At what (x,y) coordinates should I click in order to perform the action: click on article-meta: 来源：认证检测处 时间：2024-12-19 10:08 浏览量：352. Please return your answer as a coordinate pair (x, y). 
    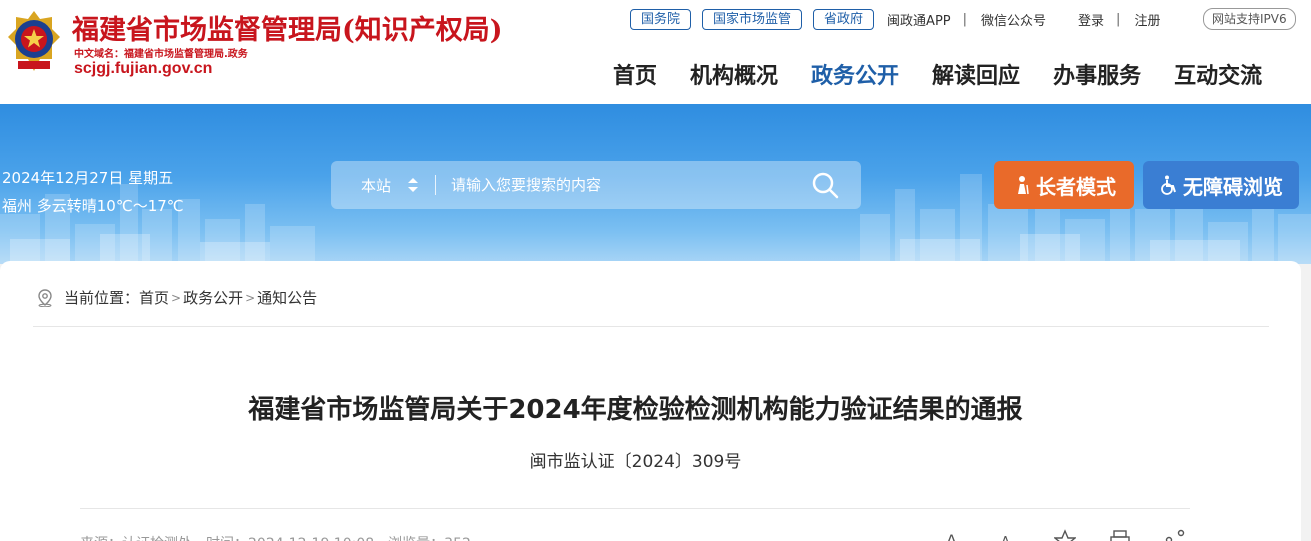
    Looking at the image, I should click on (275, 537).